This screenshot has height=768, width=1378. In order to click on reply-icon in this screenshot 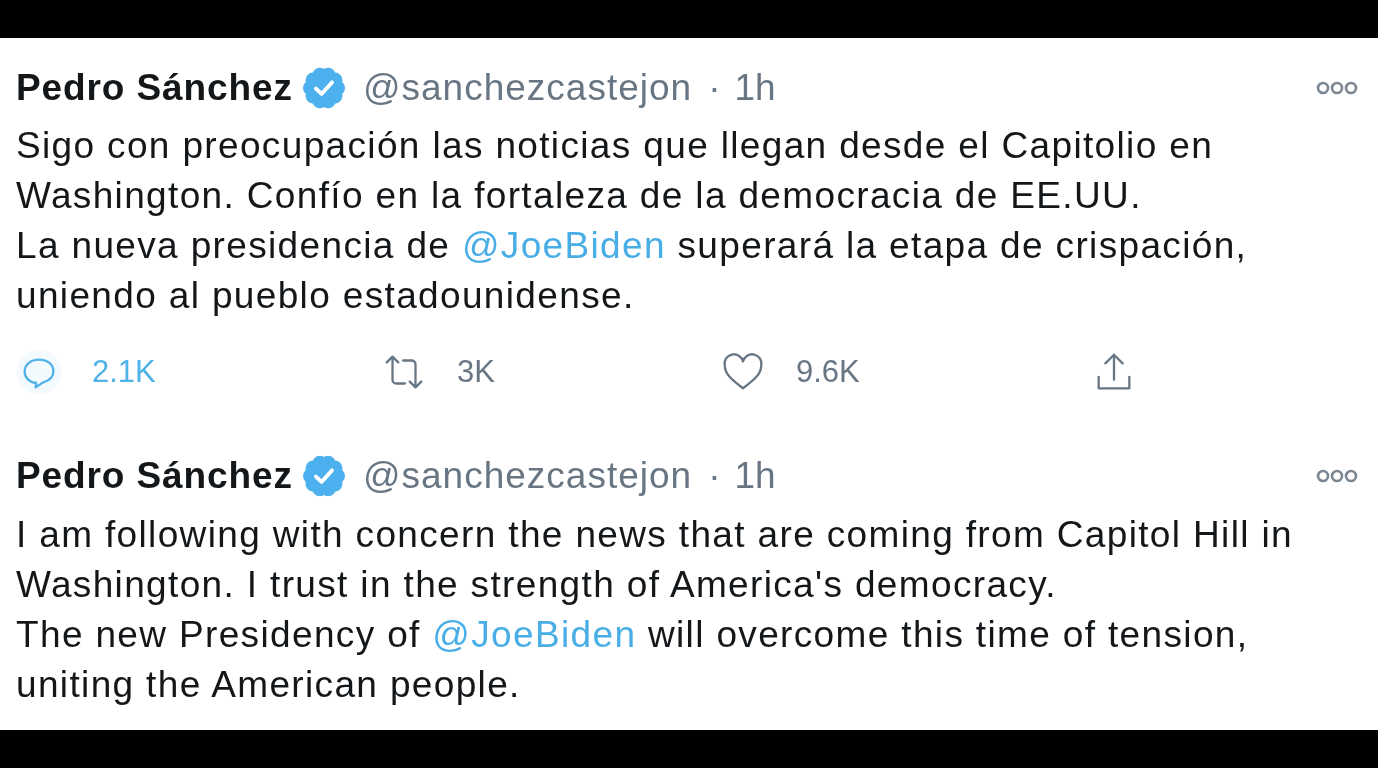, I will do `click(39, 372)`.